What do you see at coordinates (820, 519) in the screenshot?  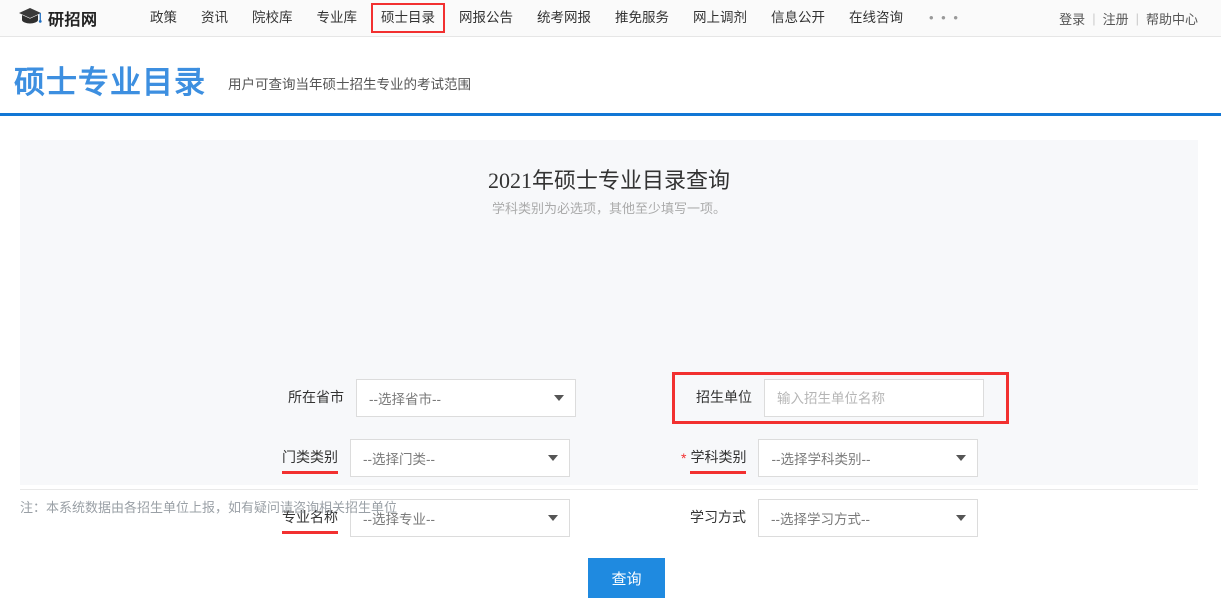 I see `study-mode-select-value: --选择学习方式--` at bounding box center [820, 519].